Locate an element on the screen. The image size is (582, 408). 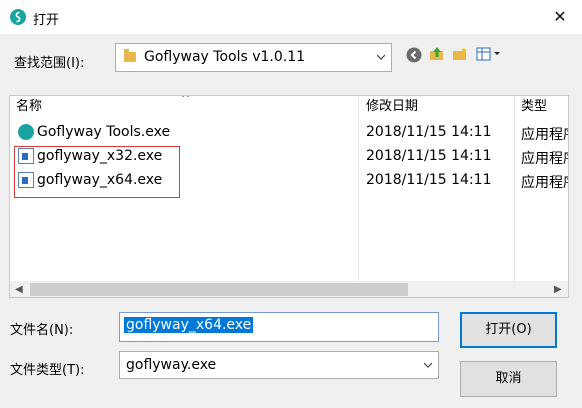
list-item: Goflyway Tools.exe 2018/11/15 14:11 应用程序 is located at coordinates (289, 132).